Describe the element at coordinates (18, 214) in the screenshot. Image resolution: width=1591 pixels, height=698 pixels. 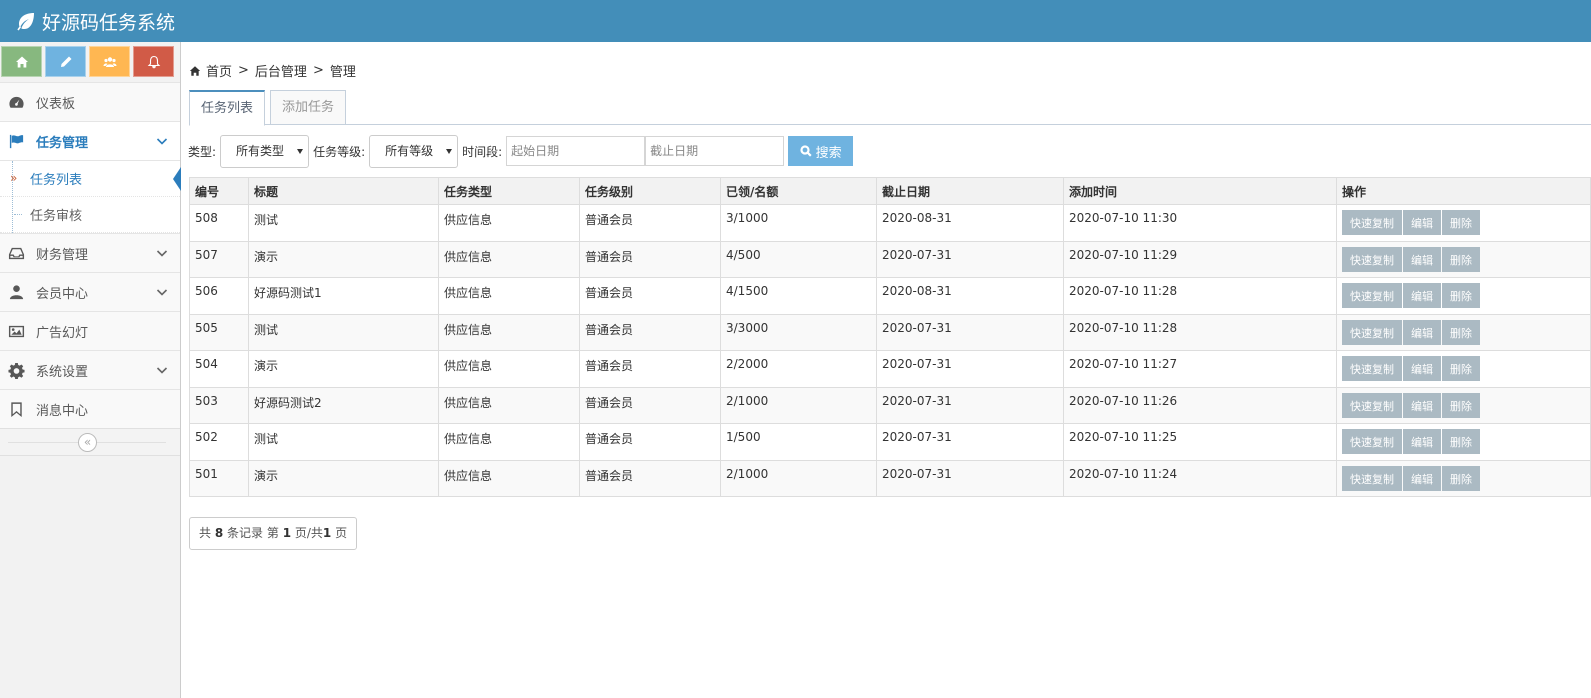
I see `submenu-dash` at that location.